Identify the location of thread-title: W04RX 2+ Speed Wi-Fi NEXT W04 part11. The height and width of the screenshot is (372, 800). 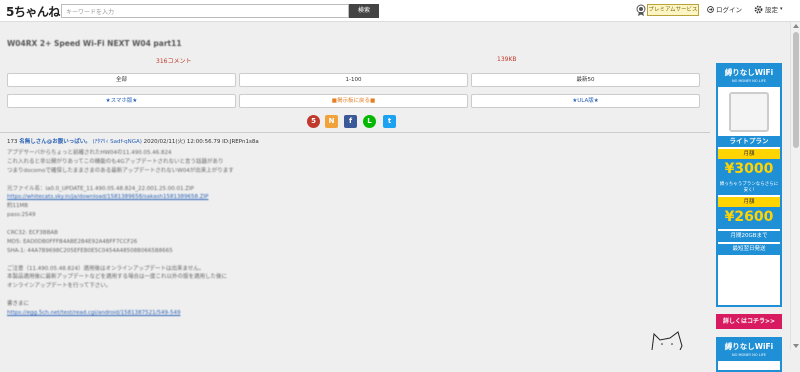
(94, 43).